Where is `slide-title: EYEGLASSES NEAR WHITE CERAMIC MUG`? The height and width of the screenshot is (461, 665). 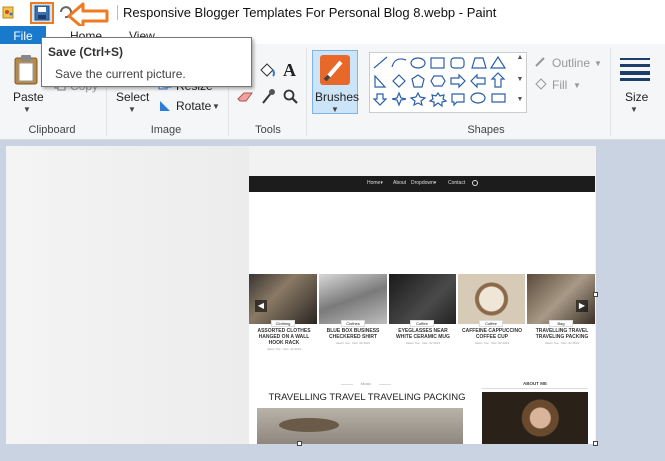
slide-title: EYEGLASSES NEAR WHITE CERAMIC MUG is located at coordinates (423, 334).